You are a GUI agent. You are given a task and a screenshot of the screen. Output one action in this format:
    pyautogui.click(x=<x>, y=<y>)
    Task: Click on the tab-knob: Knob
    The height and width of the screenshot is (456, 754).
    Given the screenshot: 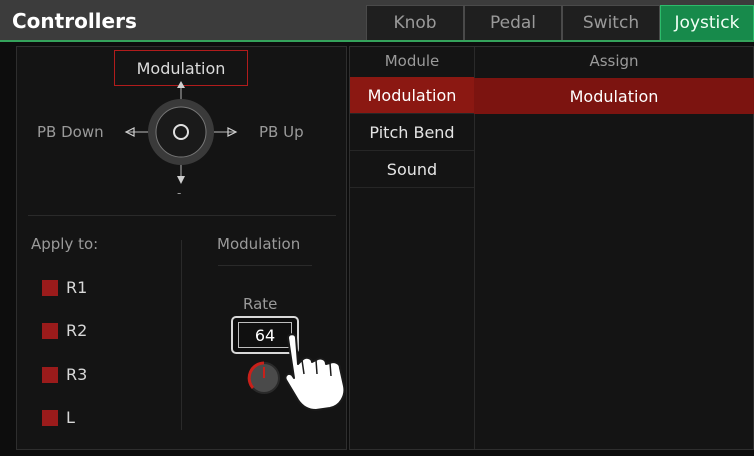 What is the action you would take?
    pyautogui.click(x=415, y=22)
    